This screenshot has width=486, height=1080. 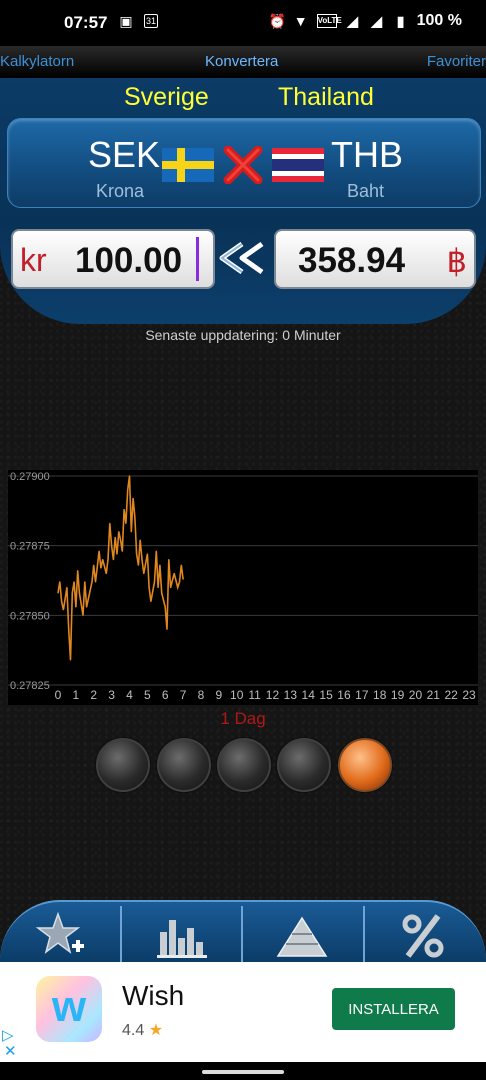 What do you see at coordinates (151, 21) in the screenshot?
I see `calendar-icon: 31` at bounding box center [151, 21].